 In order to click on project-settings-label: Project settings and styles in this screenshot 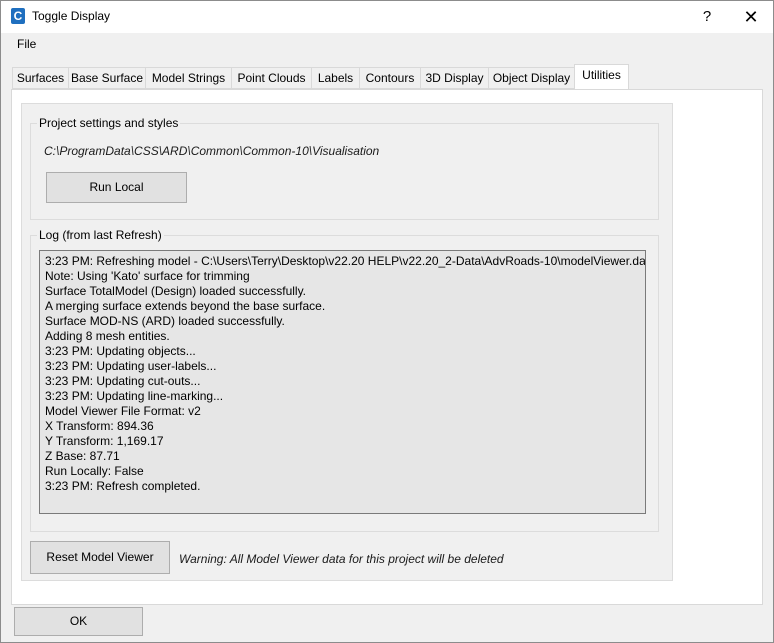, I will do `click(109, 123)`.